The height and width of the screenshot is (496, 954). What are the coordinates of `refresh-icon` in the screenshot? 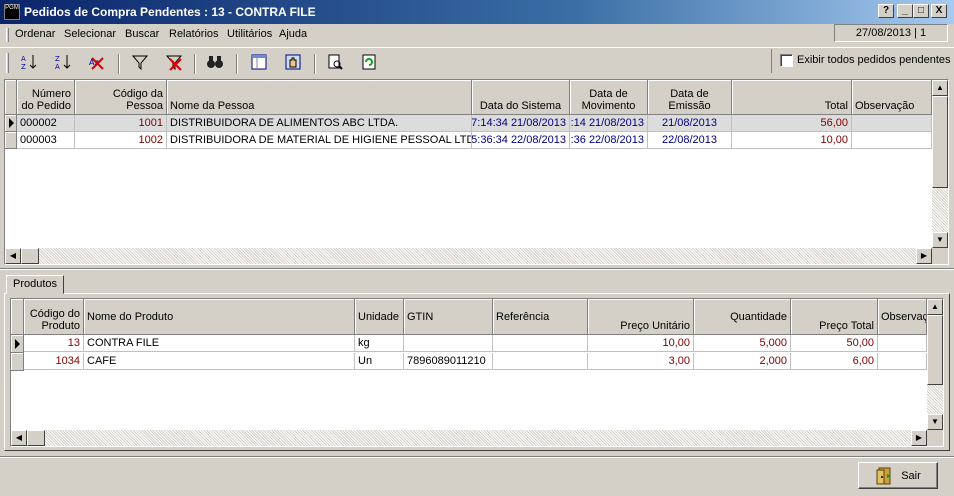 It's located at (369, 63).